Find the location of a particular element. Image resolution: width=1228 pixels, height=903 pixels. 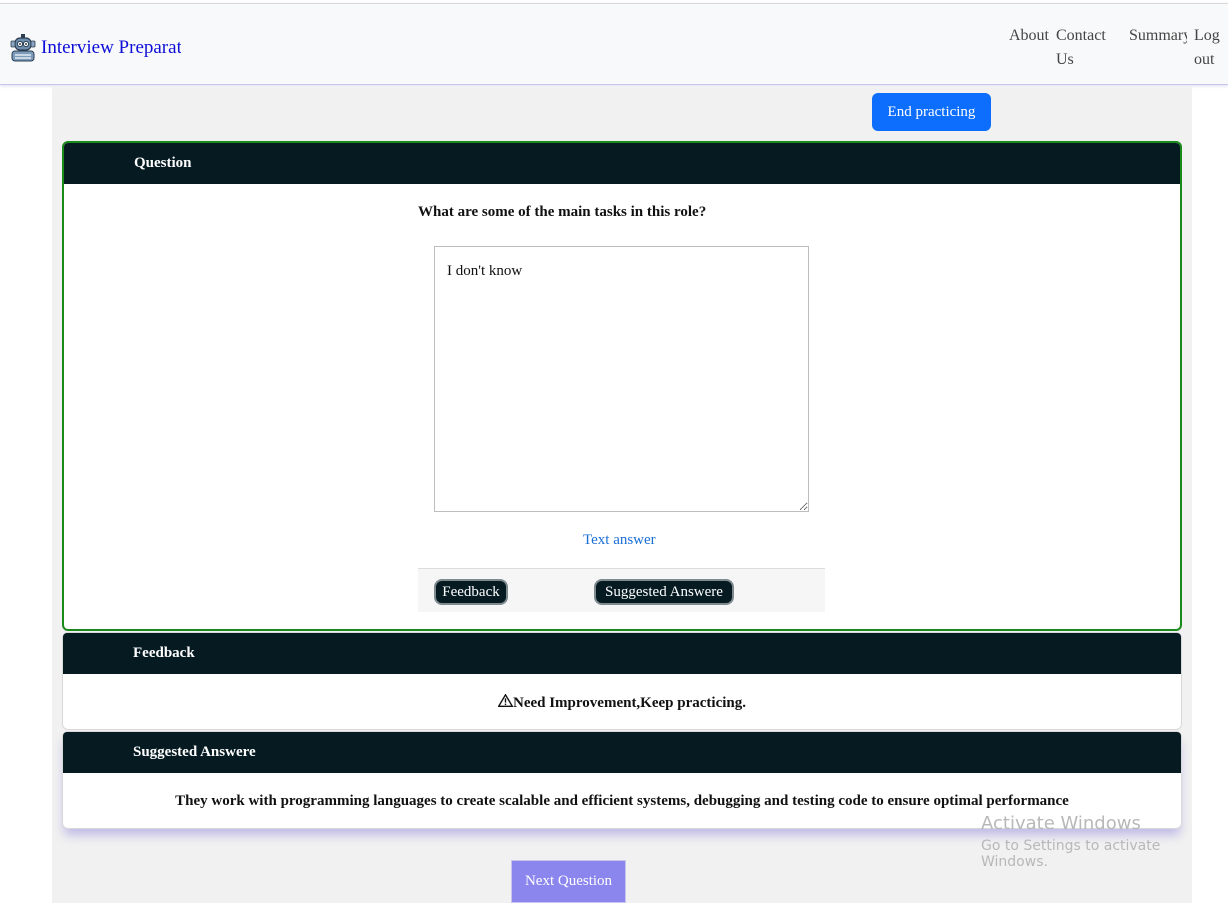

brand-name: Interview Preparation is located at coordinates (111, 47).